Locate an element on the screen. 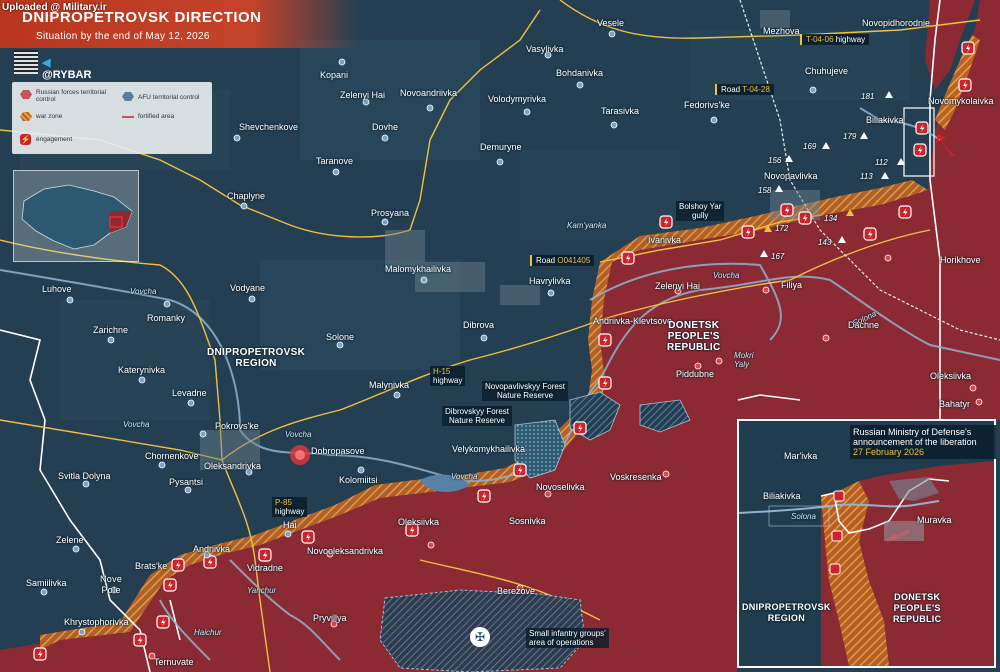  brand-handle: @RYBAR is located at coordinates (67, 75).